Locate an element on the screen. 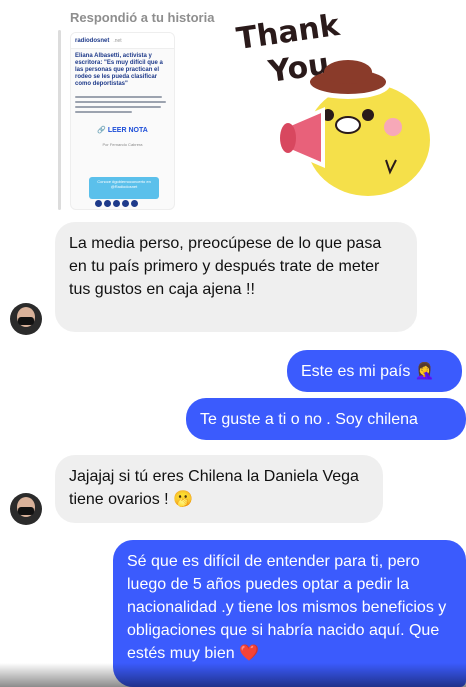  red-heart-icon: ❤️ is located at coordinates (249, 653).